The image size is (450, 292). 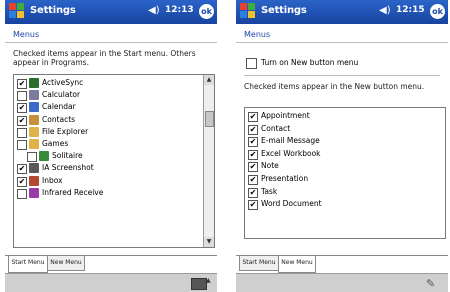 I want to click on list-item: Calculator, so click(x=109, y=95).